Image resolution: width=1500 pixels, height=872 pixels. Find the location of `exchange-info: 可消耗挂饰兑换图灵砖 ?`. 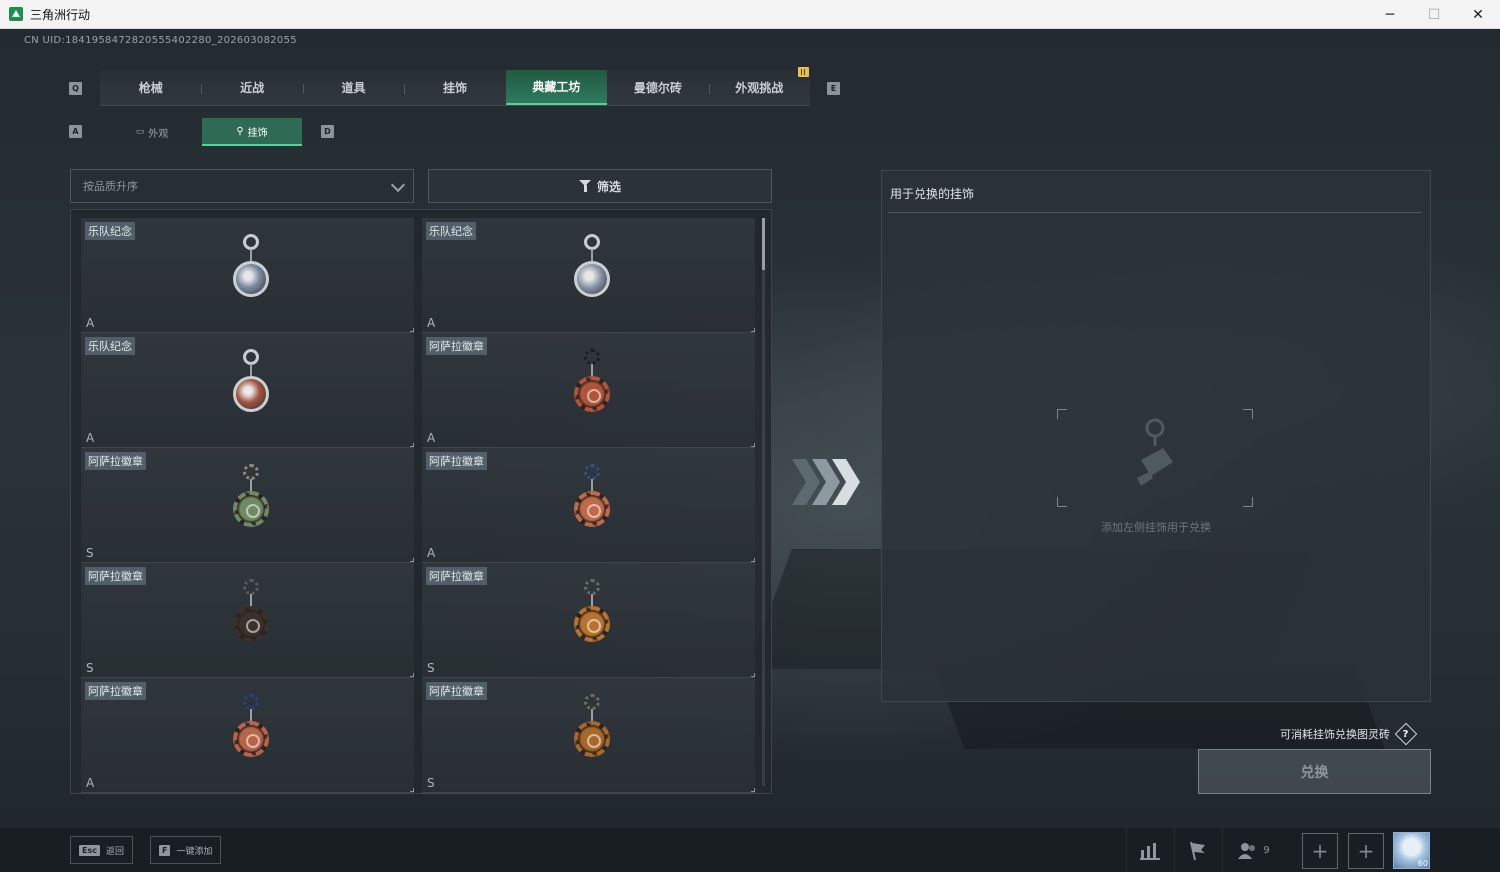

exchange-info: 可消耗挂饰兑换图灵砖 ? is located at coordinates (1349, 734).